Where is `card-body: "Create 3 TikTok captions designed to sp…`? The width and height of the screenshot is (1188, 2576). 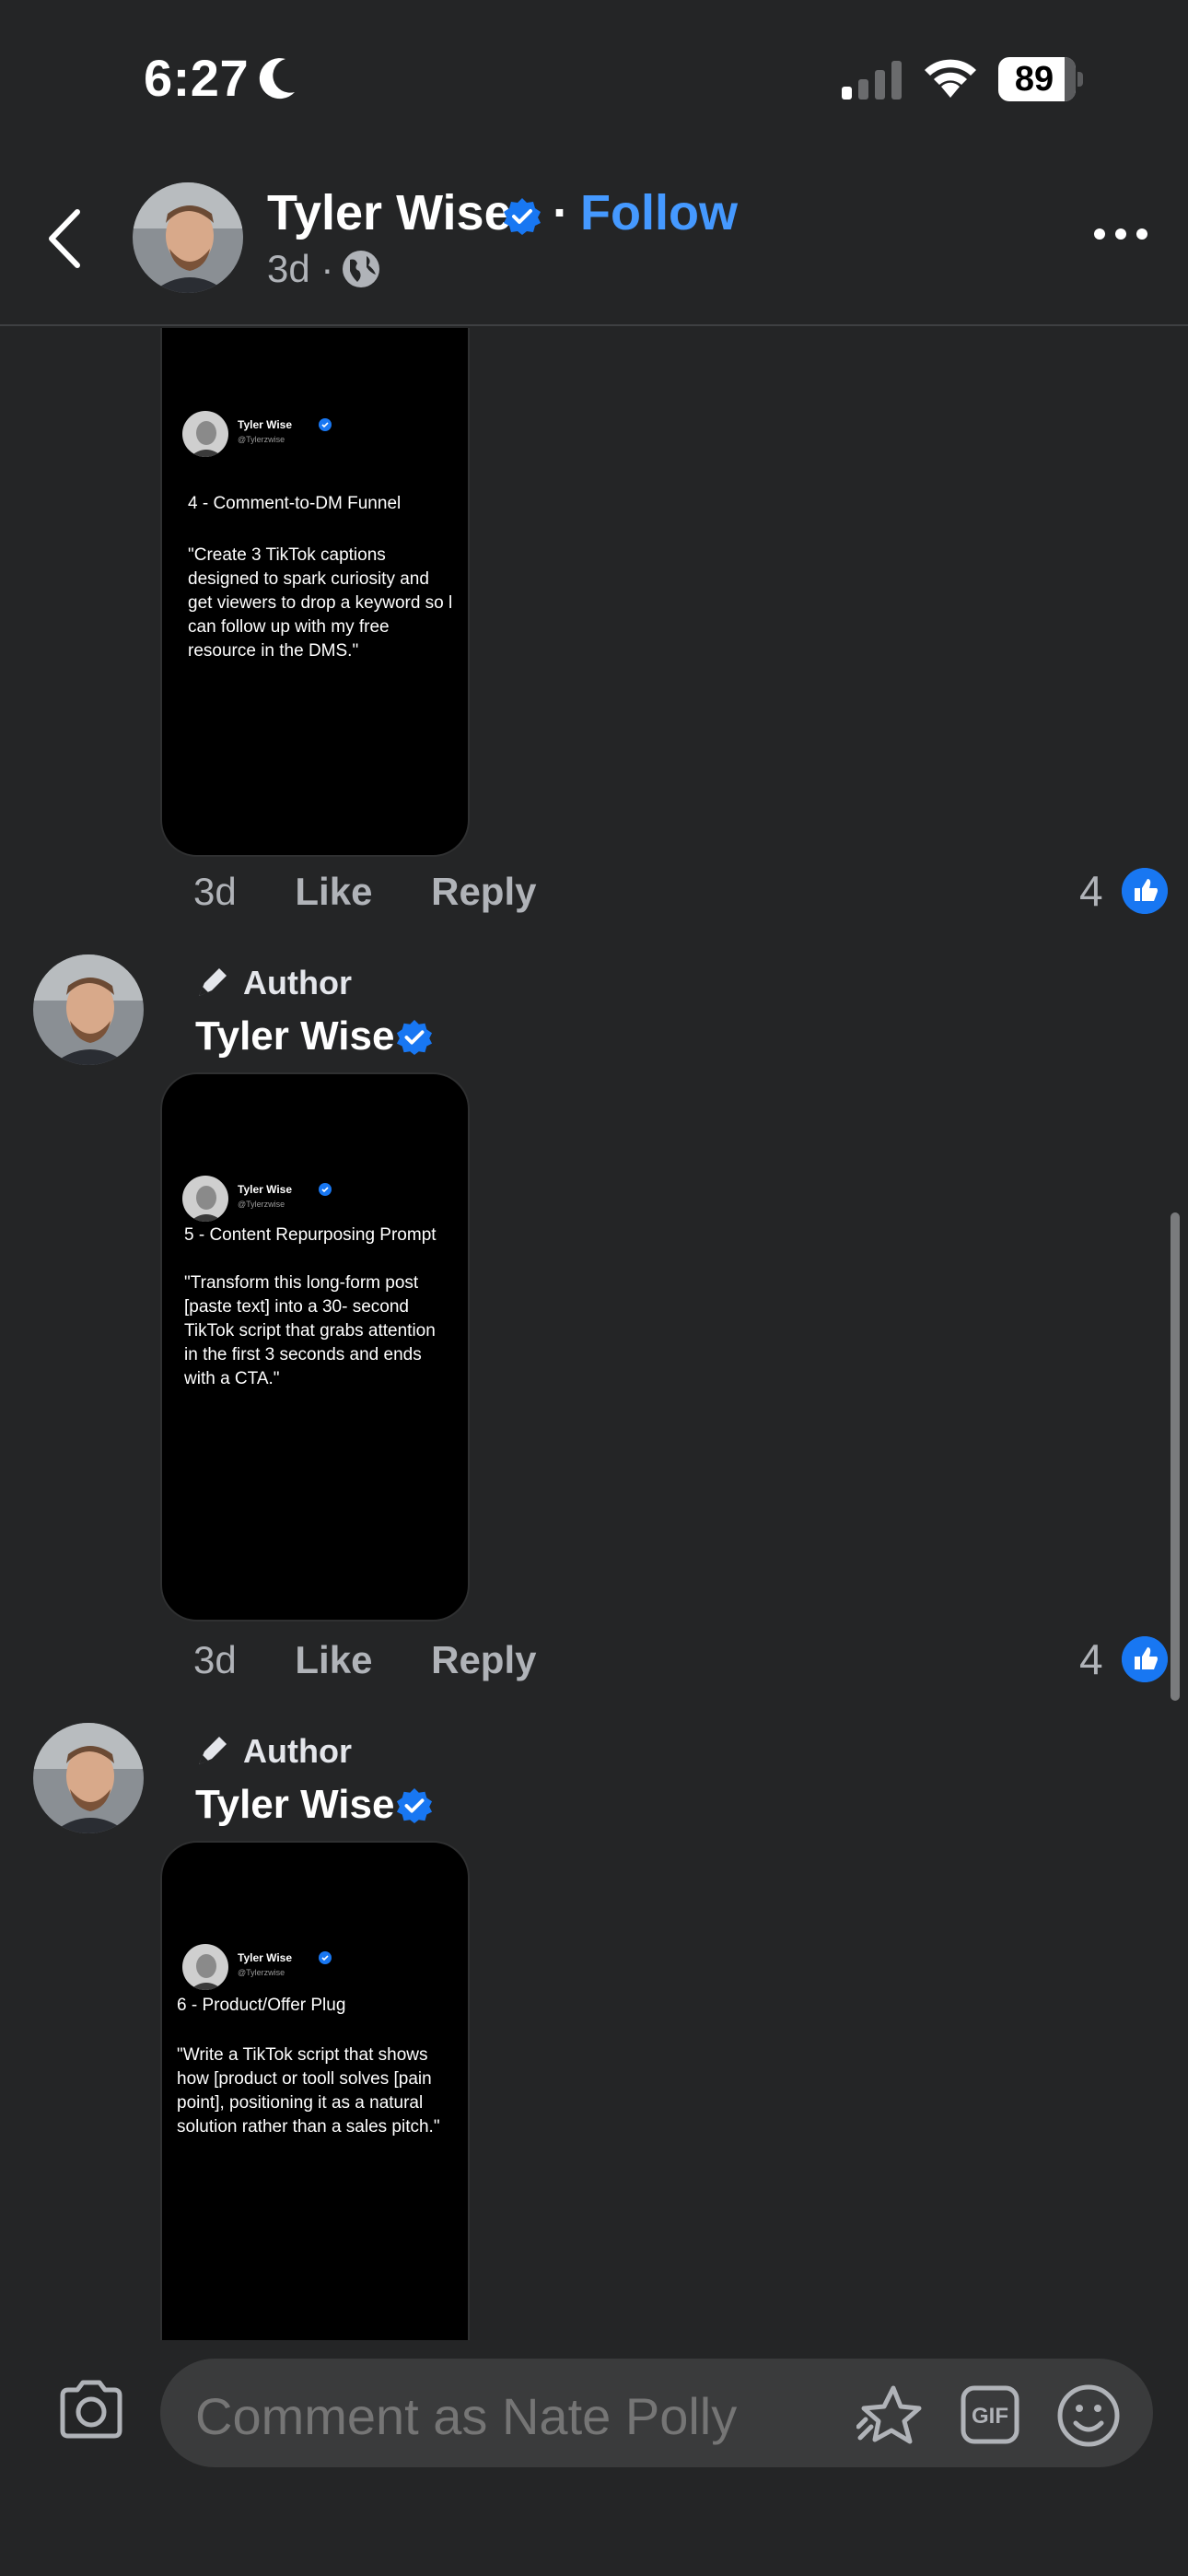
card-body: "Create 3 TikTok captions designed to sp… is located at coordinates (320, 603).